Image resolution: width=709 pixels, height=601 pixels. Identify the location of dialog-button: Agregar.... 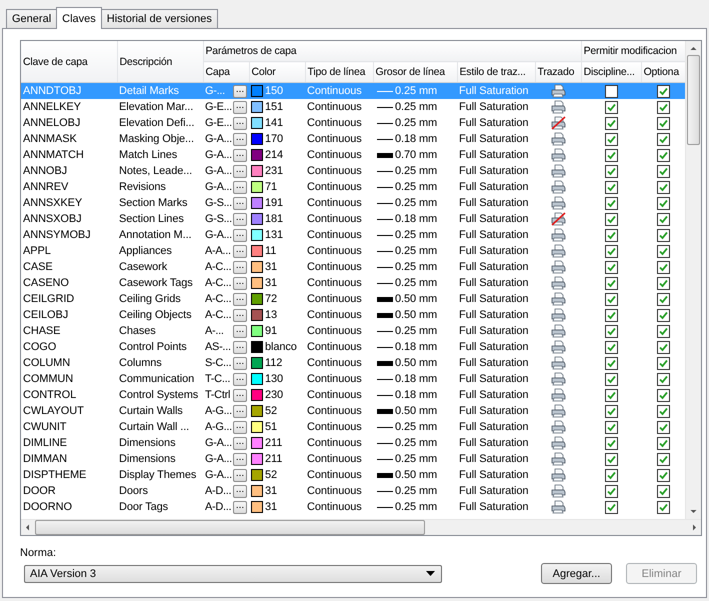
(576, 573).